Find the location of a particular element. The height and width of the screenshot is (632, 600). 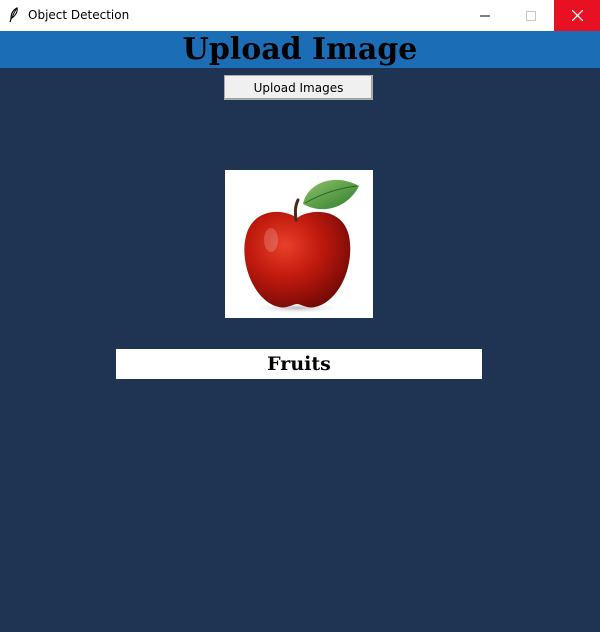

minimize-button is located at coordinates (485, 15).